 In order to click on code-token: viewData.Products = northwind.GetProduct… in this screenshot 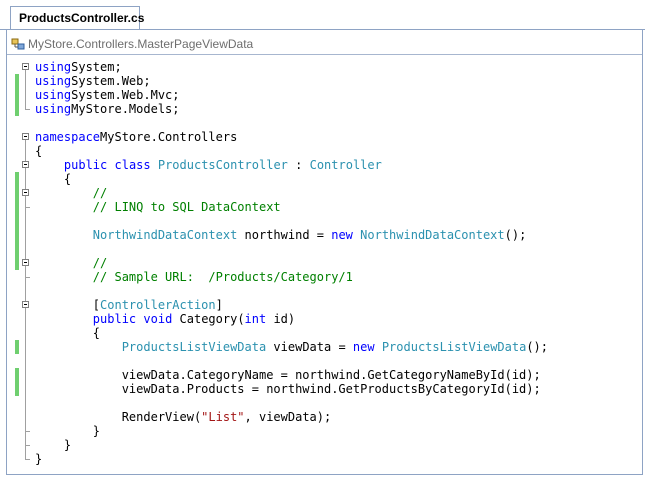, I will do `click(288, 389)`.